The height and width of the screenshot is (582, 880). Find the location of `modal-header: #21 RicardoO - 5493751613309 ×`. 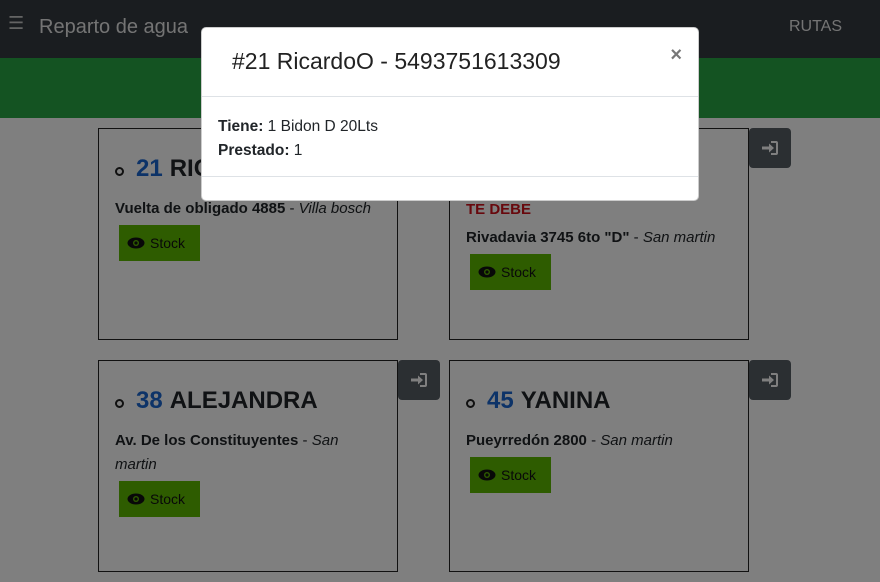

modal-header: #21 RicardoO - 5493751613309 × is located at coordinates (450, 62).